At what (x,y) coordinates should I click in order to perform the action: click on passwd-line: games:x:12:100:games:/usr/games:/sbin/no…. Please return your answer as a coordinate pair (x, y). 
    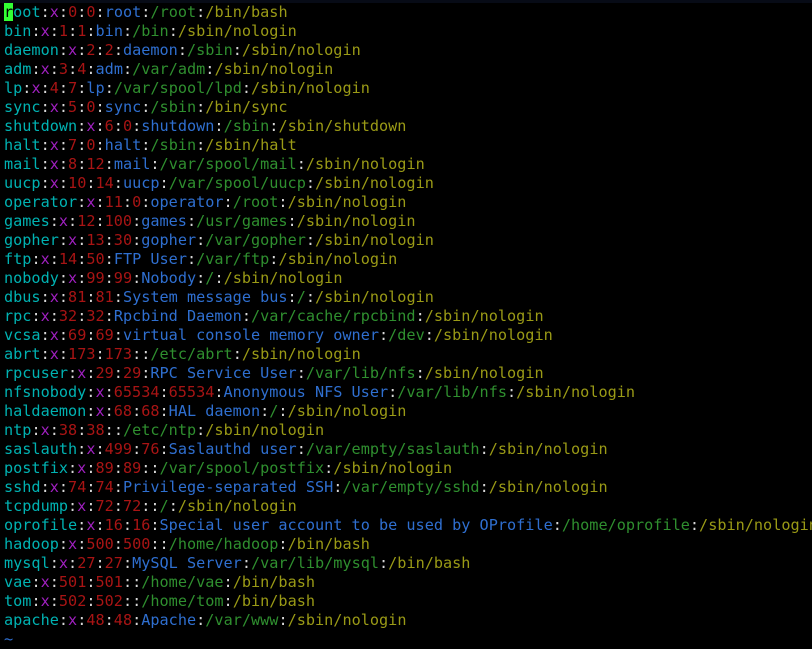
    Looking at the image, I should click on (408, 221).